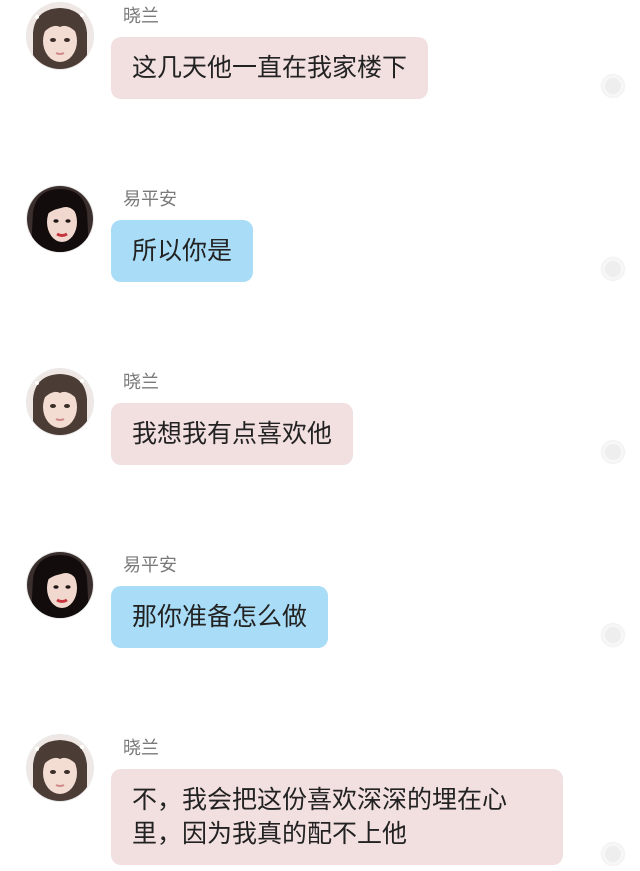 This screenshot has width=640, height=871. Describe the element at coordinates (270, 68) in the screenshot. I see `message-bubble: 这几天他一直在我家楼下` at that location.